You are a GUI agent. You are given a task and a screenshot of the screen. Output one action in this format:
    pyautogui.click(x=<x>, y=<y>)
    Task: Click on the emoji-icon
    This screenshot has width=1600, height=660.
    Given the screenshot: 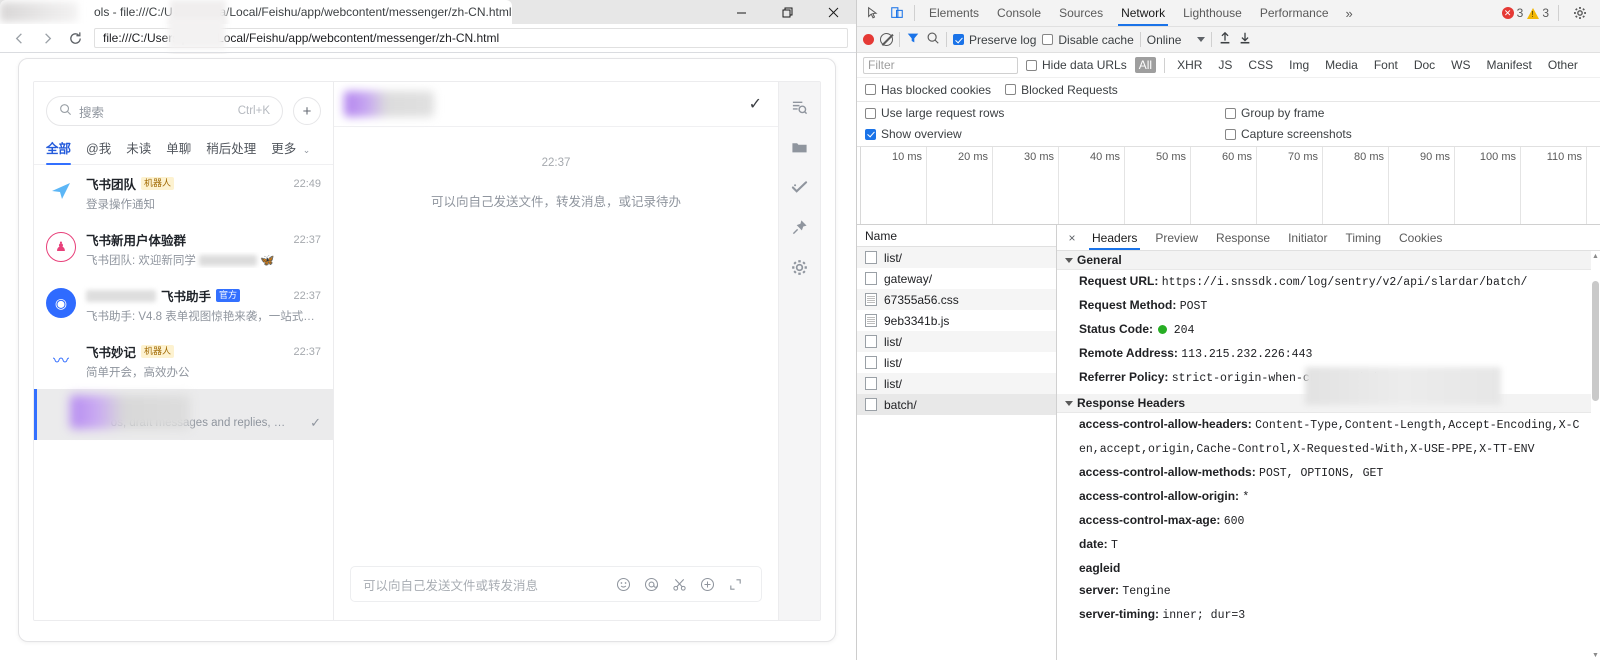 What is the action you would take?
    pyautogui.click(x=623, y=584)
    